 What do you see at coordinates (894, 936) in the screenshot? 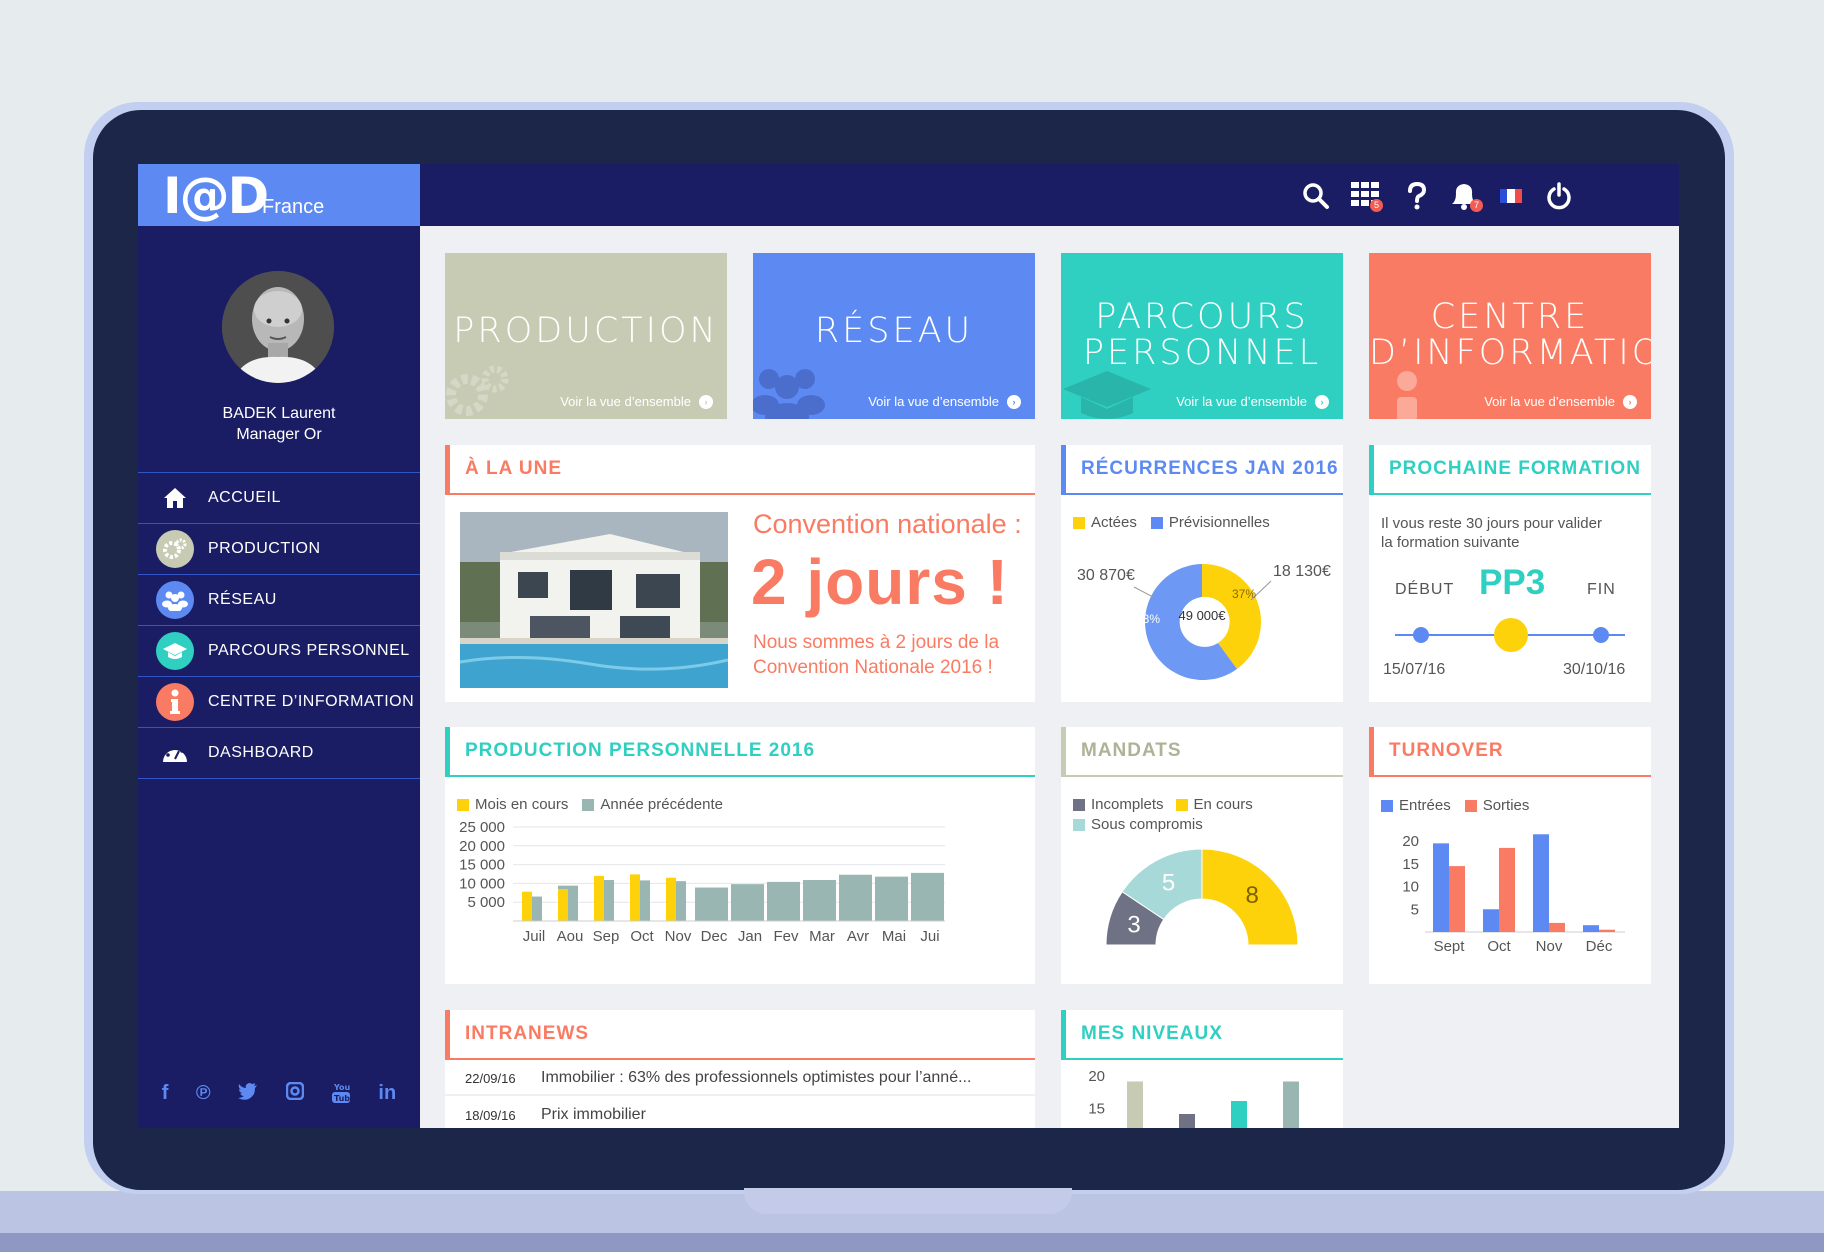
I see `x-tick-label: Mai` at bounding box center [894, 936].